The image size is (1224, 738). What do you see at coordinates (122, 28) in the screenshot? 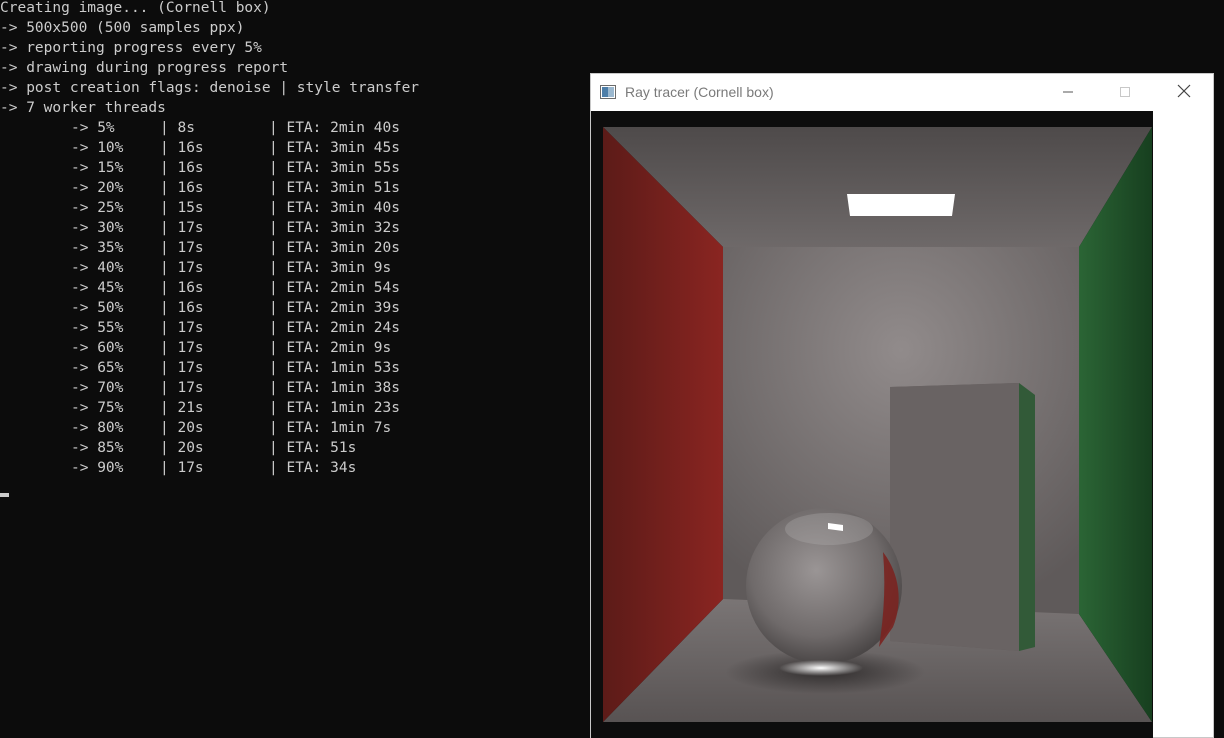
I see `console-line: -> 500x500 (500 samples ppx)` at bounding box center [122, 28].